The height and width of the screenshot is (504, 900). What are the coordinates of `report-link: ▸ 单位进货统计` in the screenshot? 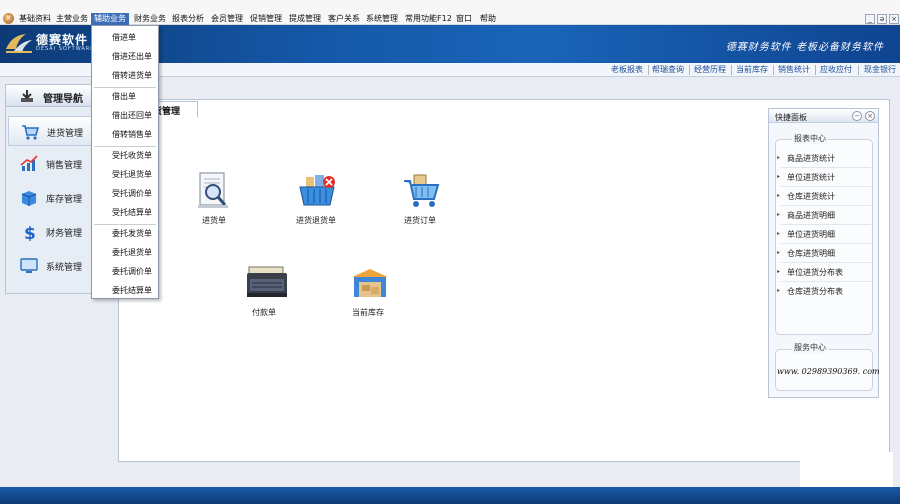 It's located at (806, 177).